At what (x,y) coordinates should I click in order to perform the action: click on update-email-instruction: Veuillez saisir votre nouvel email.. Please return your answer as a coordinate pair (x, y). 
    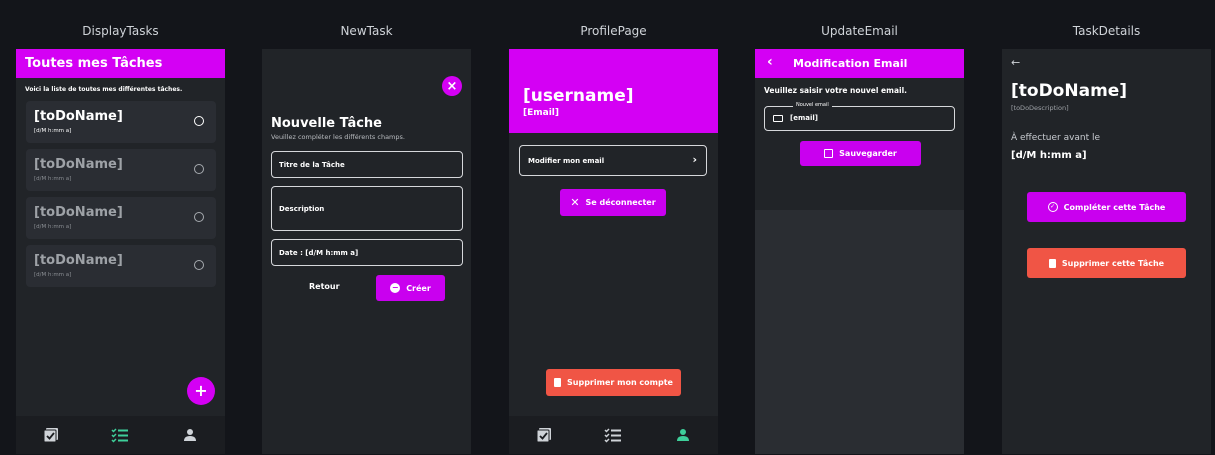
    Looking at the image, I should click on (836, 90).